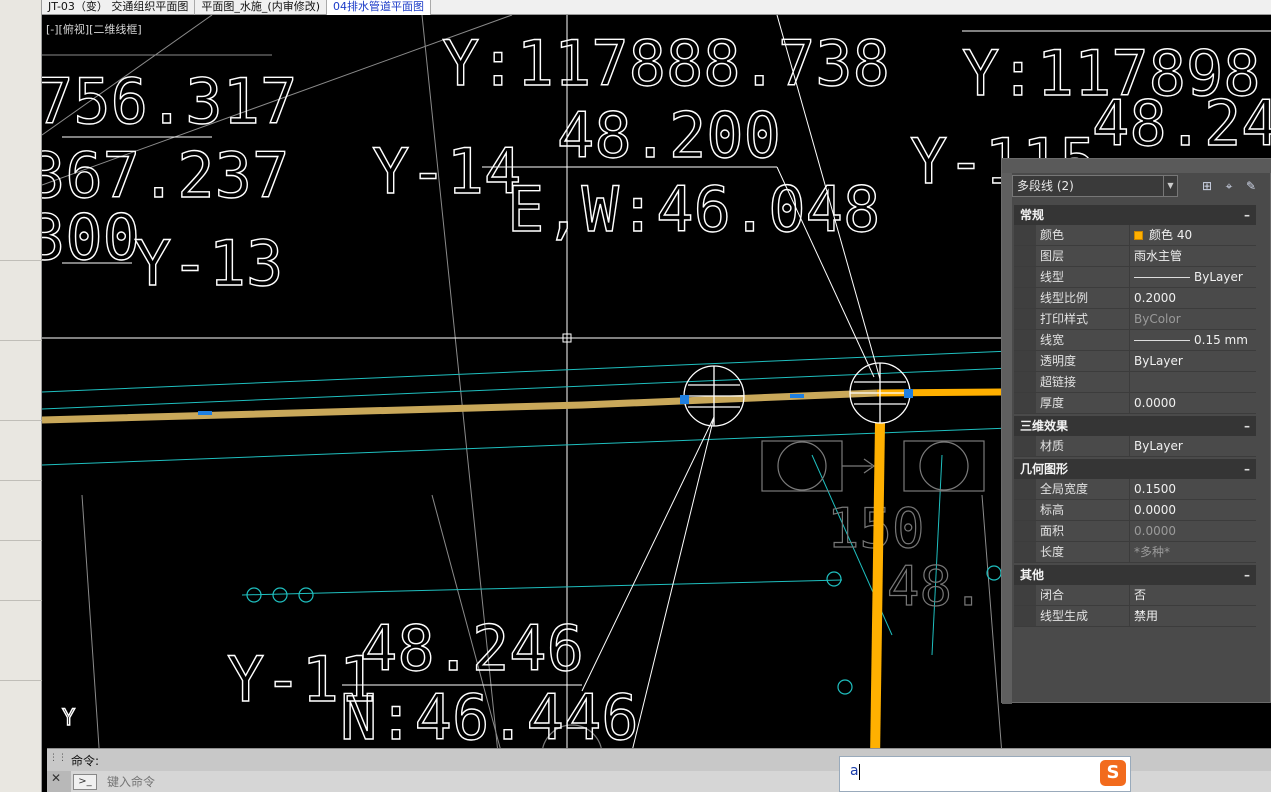 The width and height of the screenshot is (1271, 792). I want to click on property-row: 超链接, so click(1135, 382).